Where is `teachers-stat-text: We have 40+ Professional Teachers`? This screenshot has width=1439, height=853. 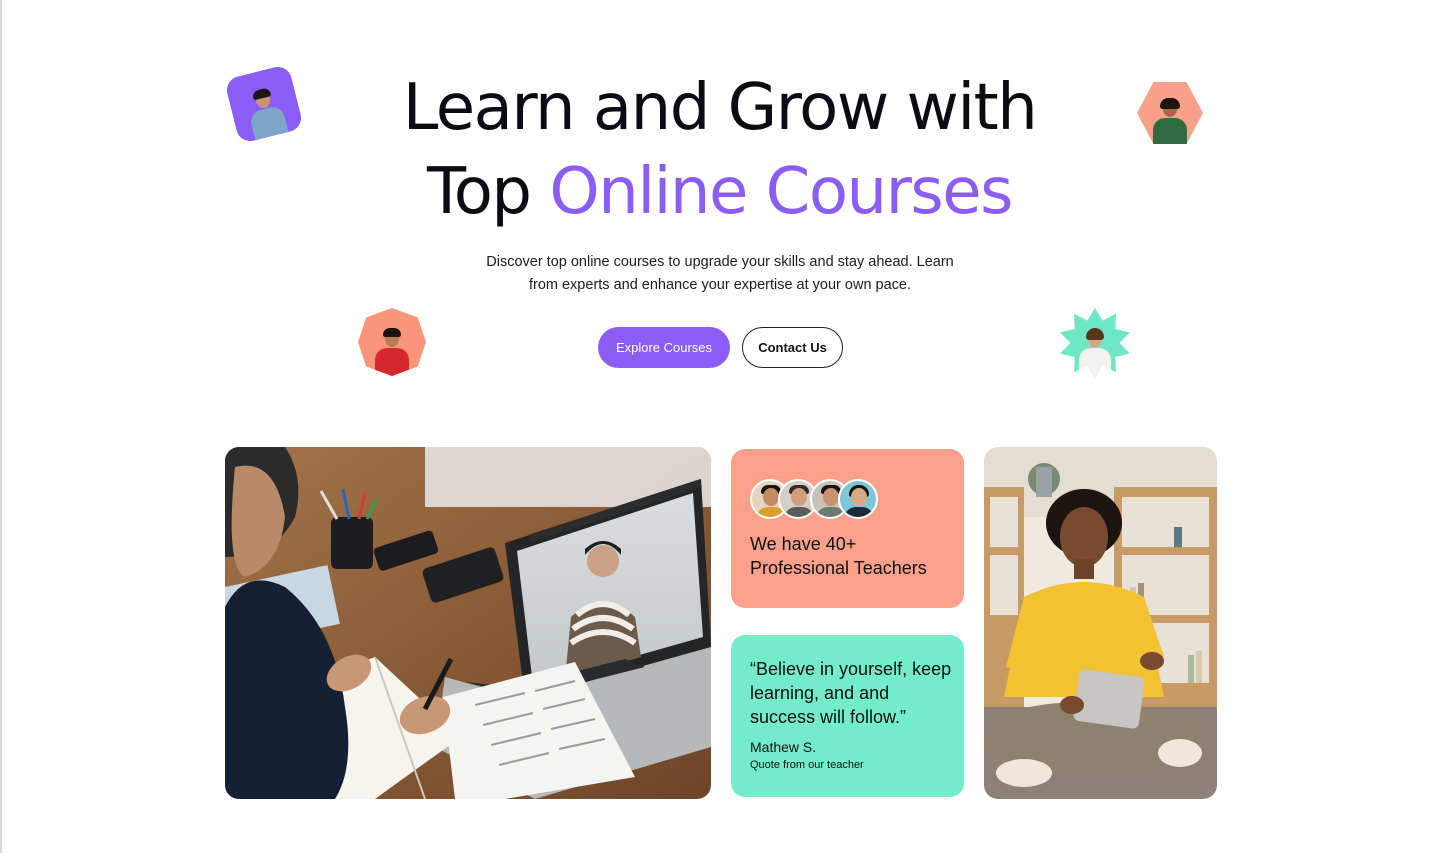
teachers-stat-text: We have 40+ Professional Teachers is located at coordinates (838, 556).